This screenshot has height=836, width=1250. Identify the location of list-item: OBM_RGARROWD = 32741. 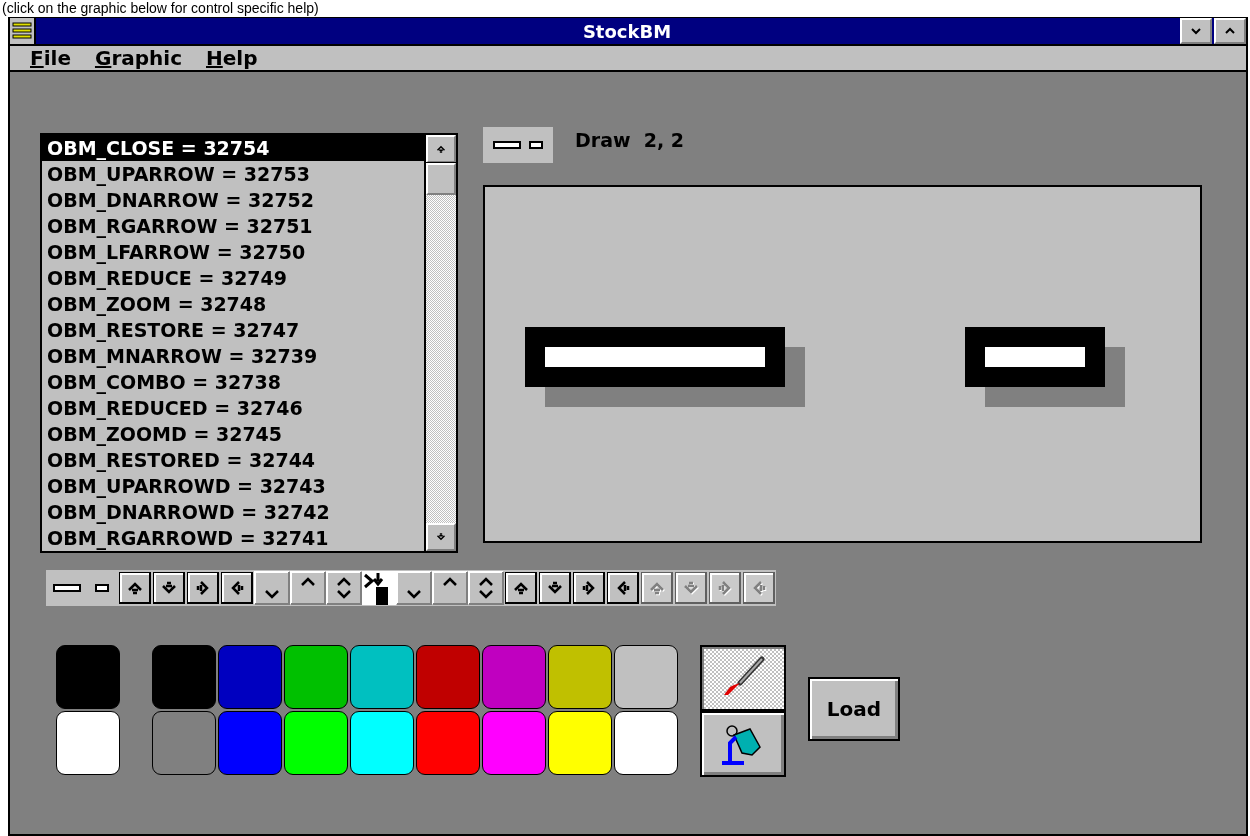
(233, 538).